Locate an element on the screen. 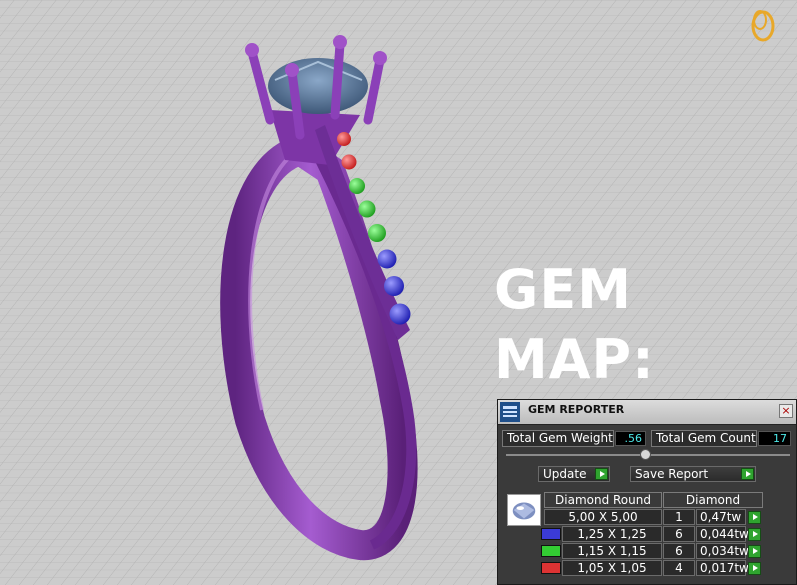 The height and width of the screenshot is (585, 797). color-swatch-blue is located at coordinates (551, 534).